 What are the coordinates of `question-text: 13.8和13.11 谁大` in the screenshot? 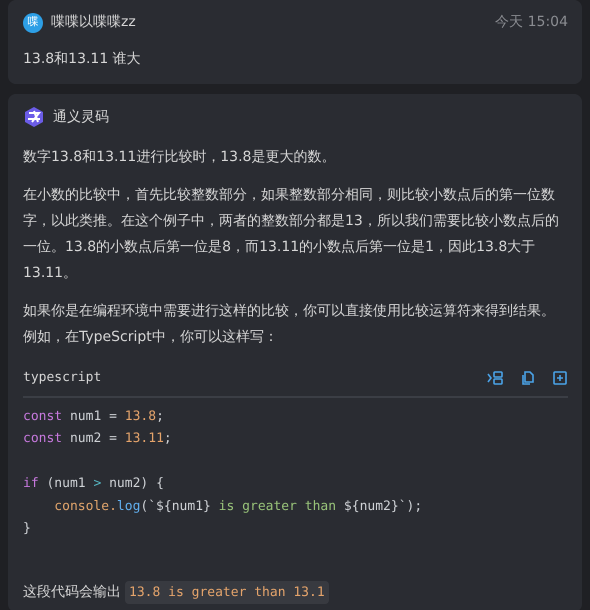 It's located at (82, 59).